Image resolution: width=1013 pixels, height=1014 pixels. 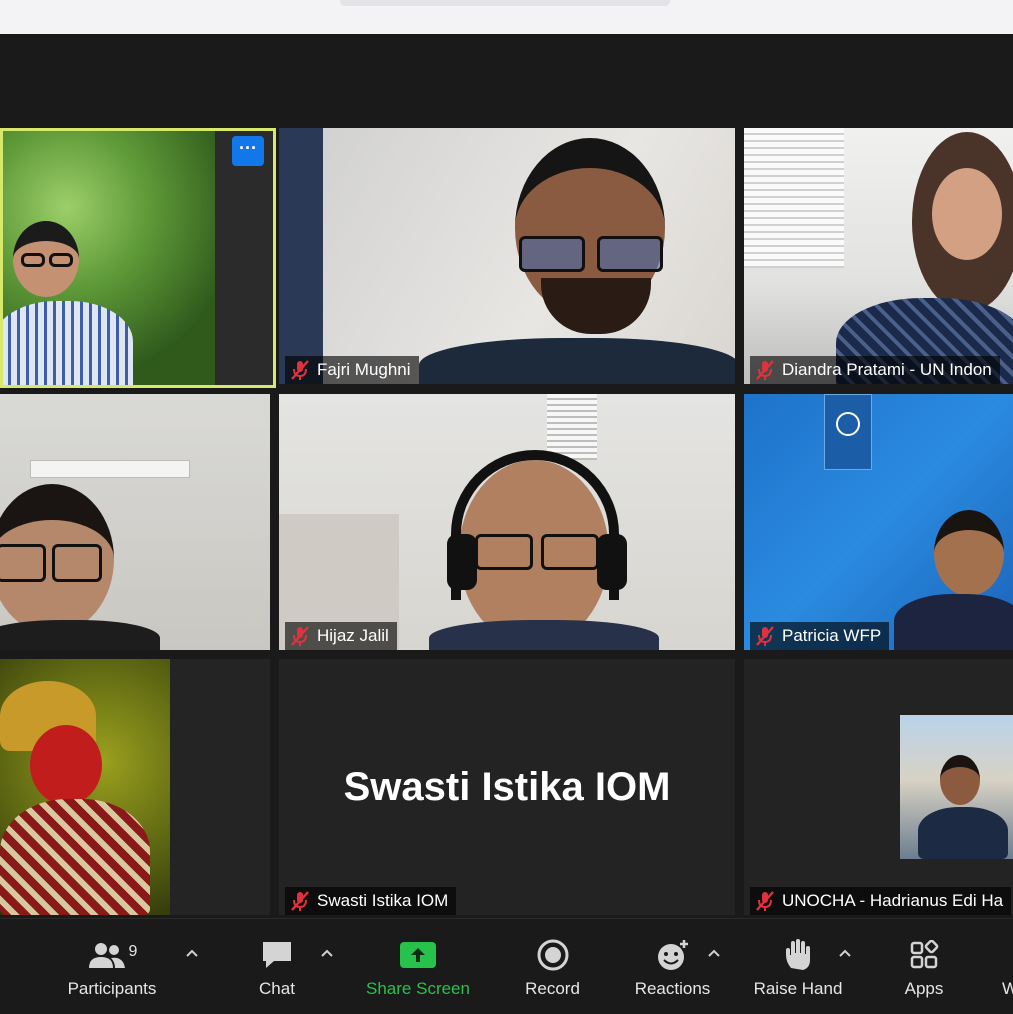 I want to click on participants-icon, so click(x=106, y=955).